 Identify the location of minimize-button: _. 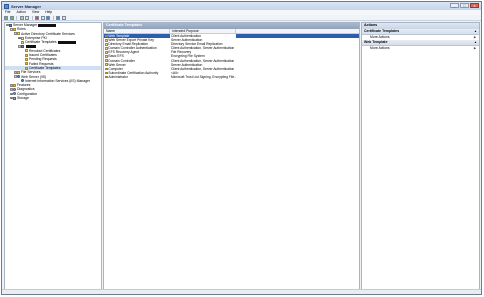
(454, 5).